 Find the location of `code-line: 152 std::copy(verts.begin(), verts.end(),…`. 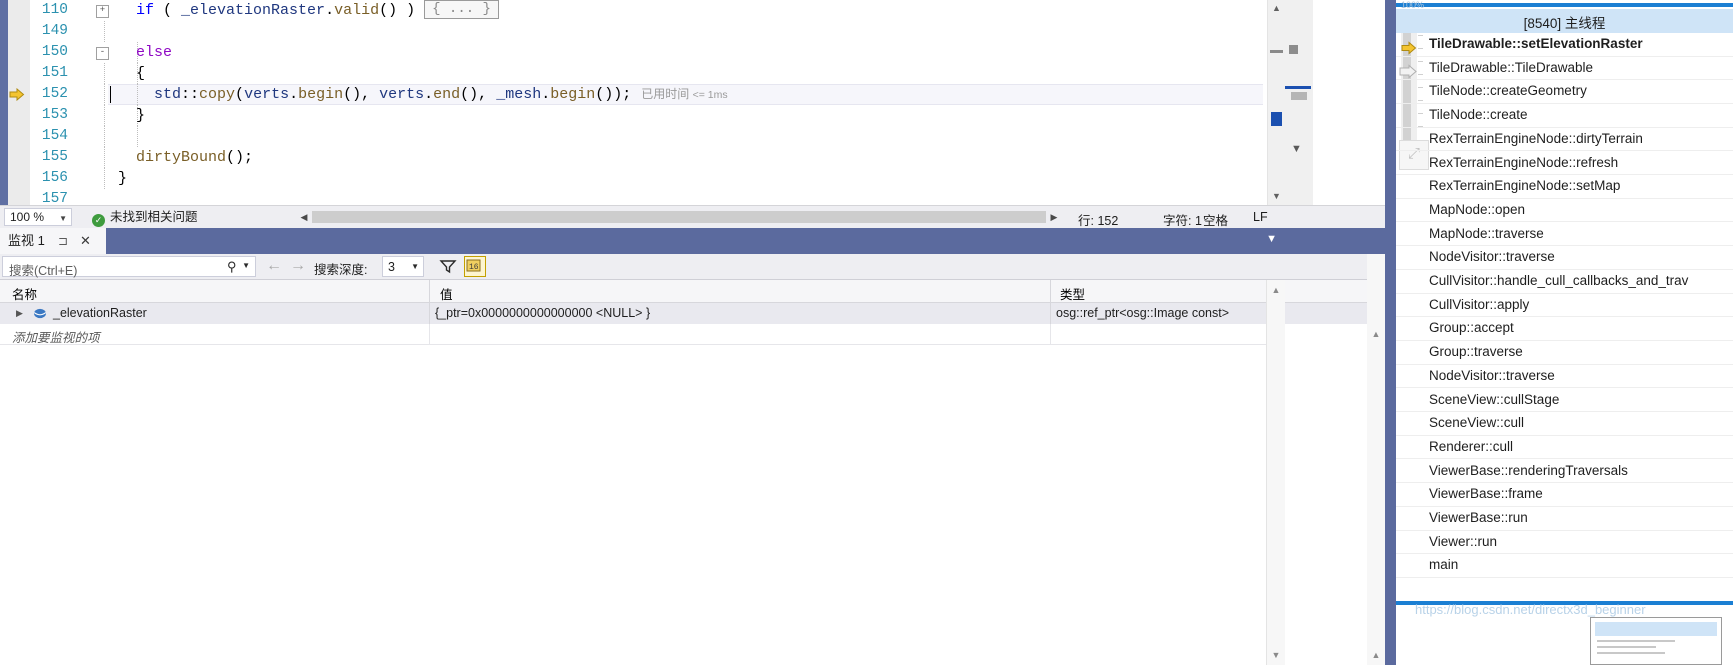

code-line: 152 std::copy(verts.begin(), verts.end(),… is located at coordinates (642, 94).